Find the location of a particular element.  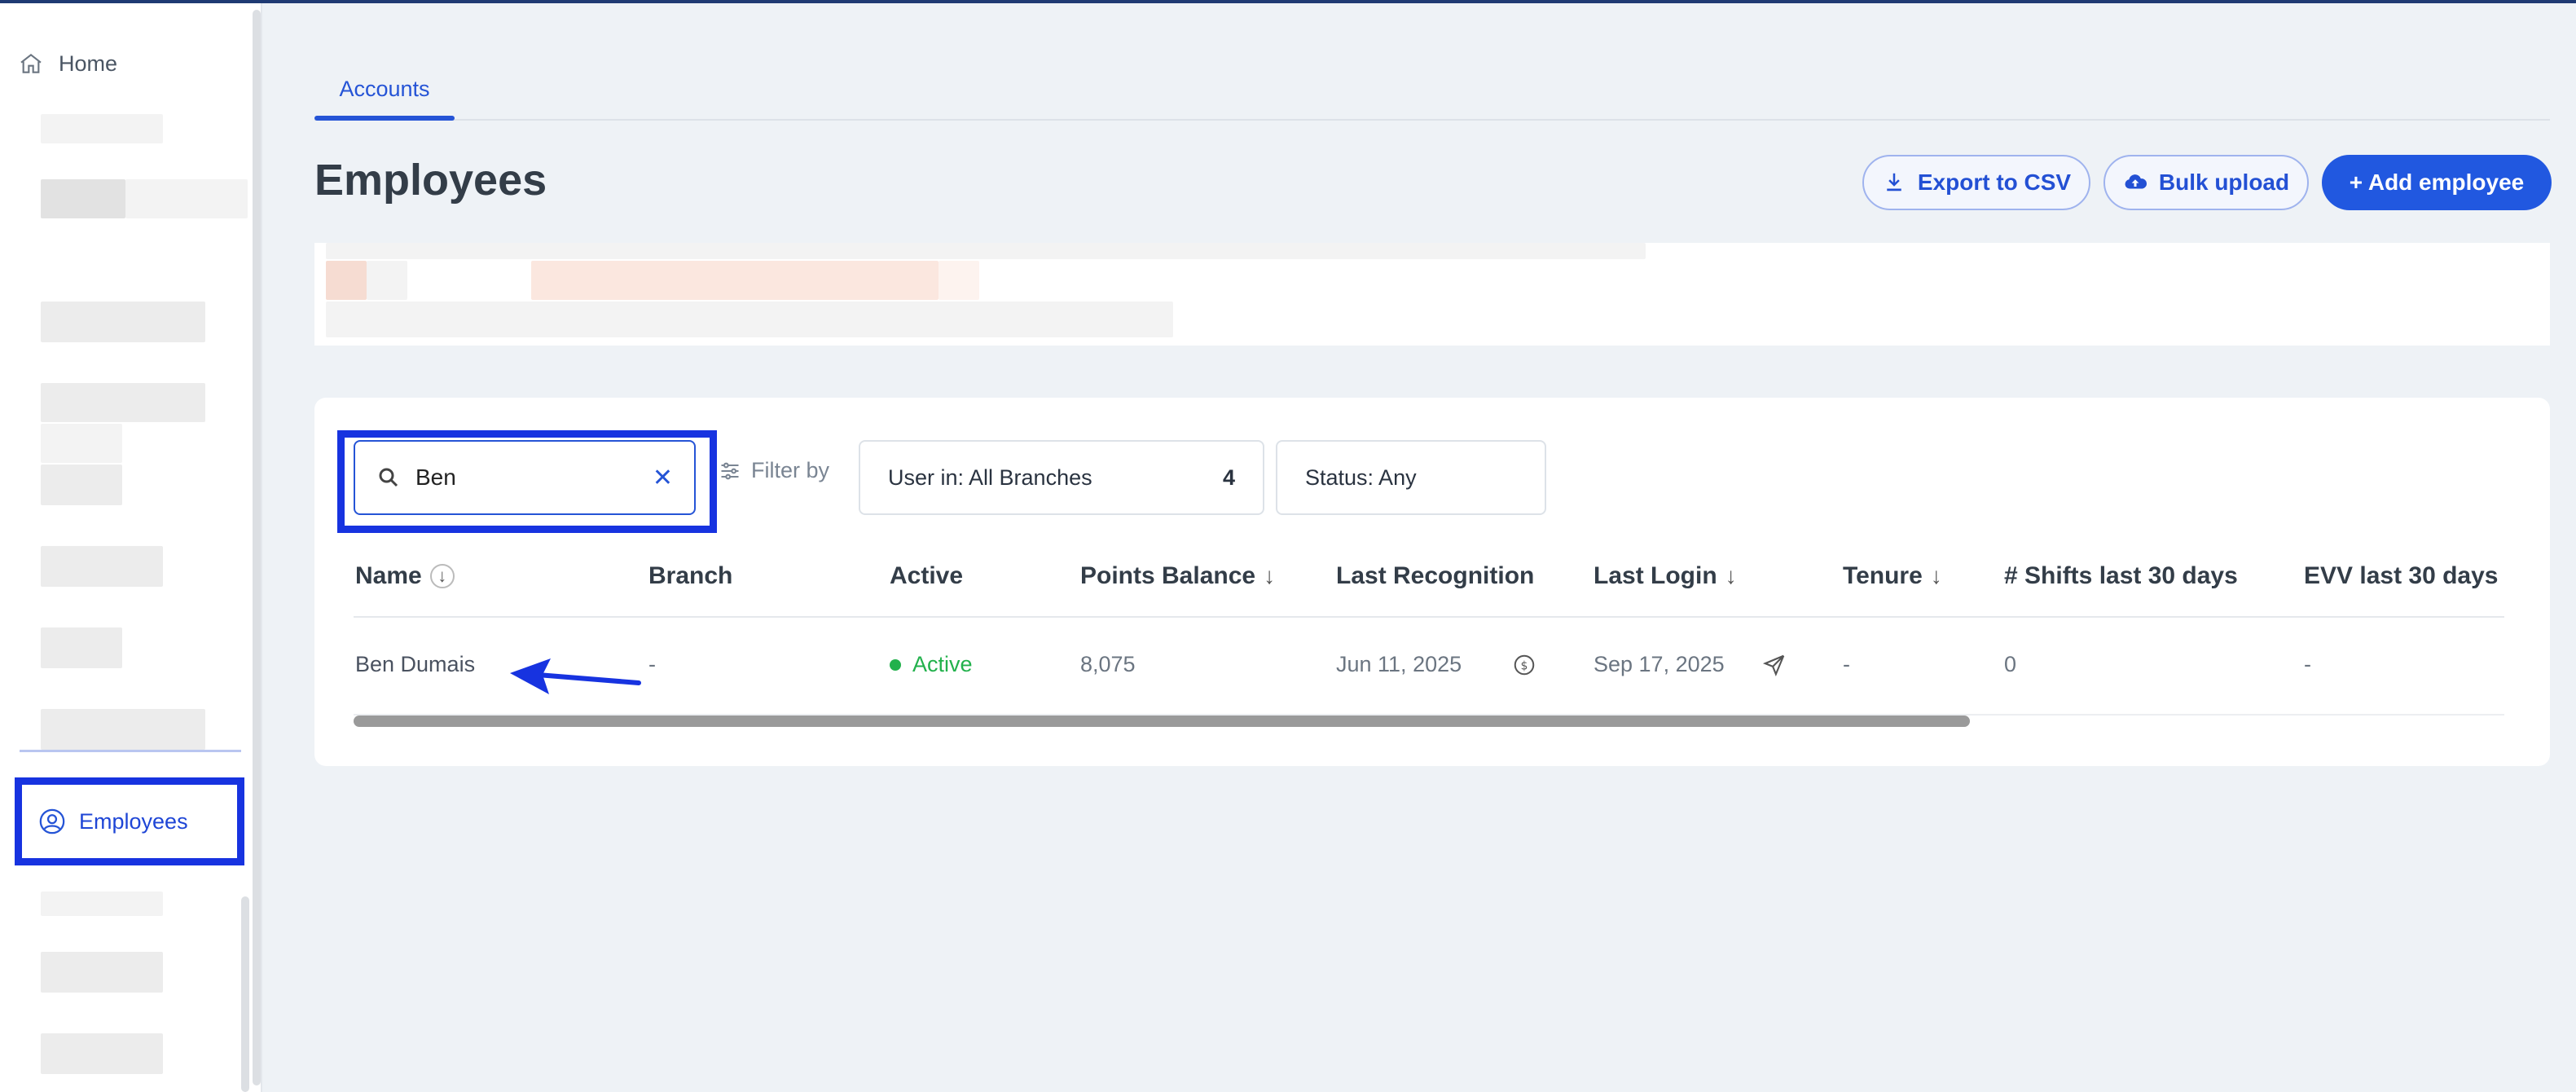

coin-icon: $ is located at coordinates (1524, 665).